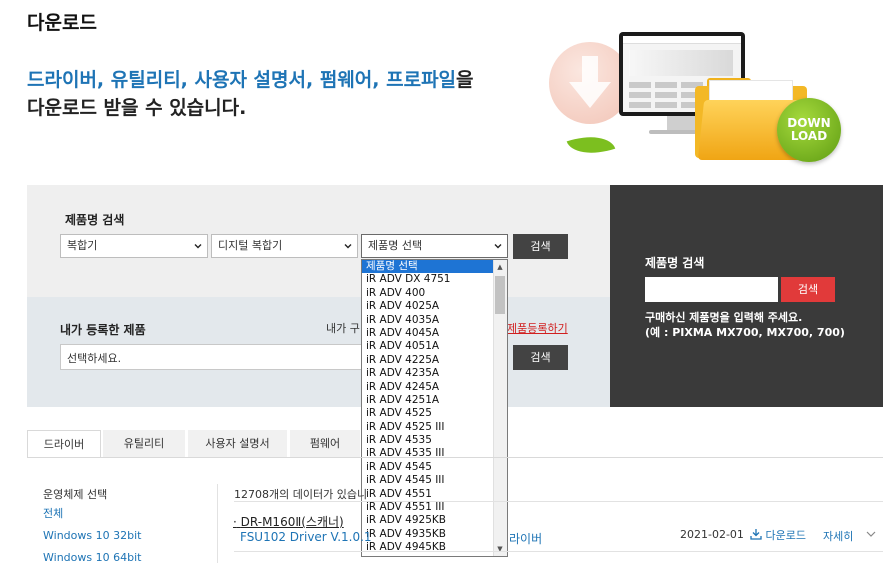 The height and width of the screenshot is (563, 890). What do you see at coordinates (500, 267) in the screenshot?
I see `scroll-up-icon: ▲` at bounding box center [500, 267].